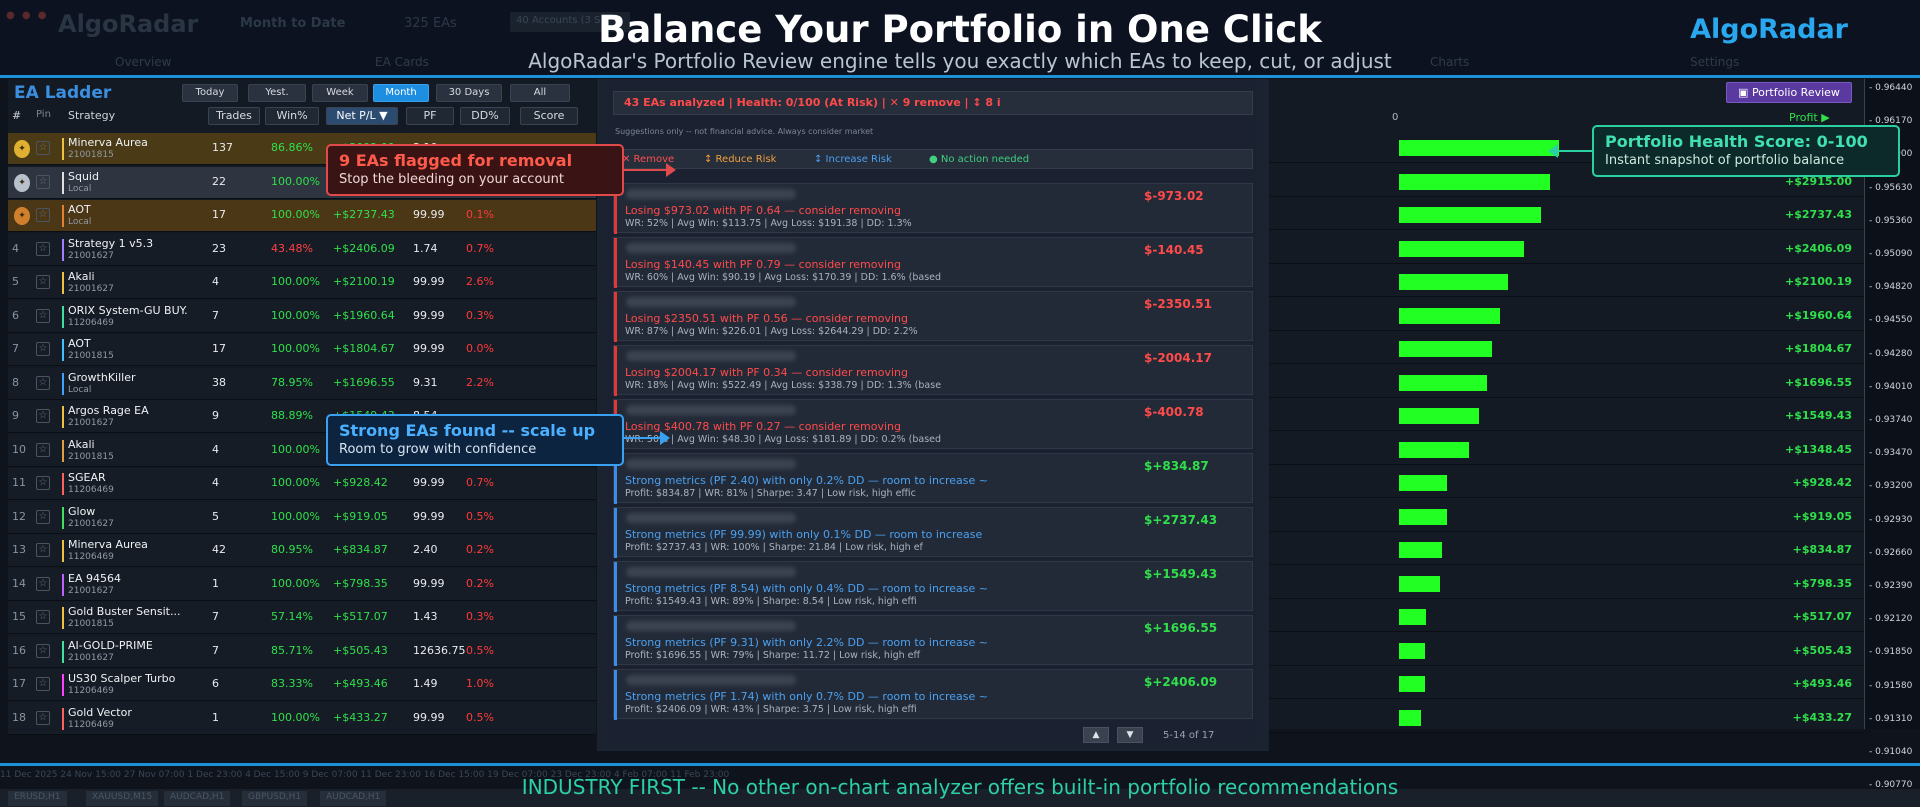 The image size is (1920, 807). What do you see at coordinates (1181, 628) in the screenshot?
I see `card-amount: $+1696.55` at bounding box center [1181, 628].